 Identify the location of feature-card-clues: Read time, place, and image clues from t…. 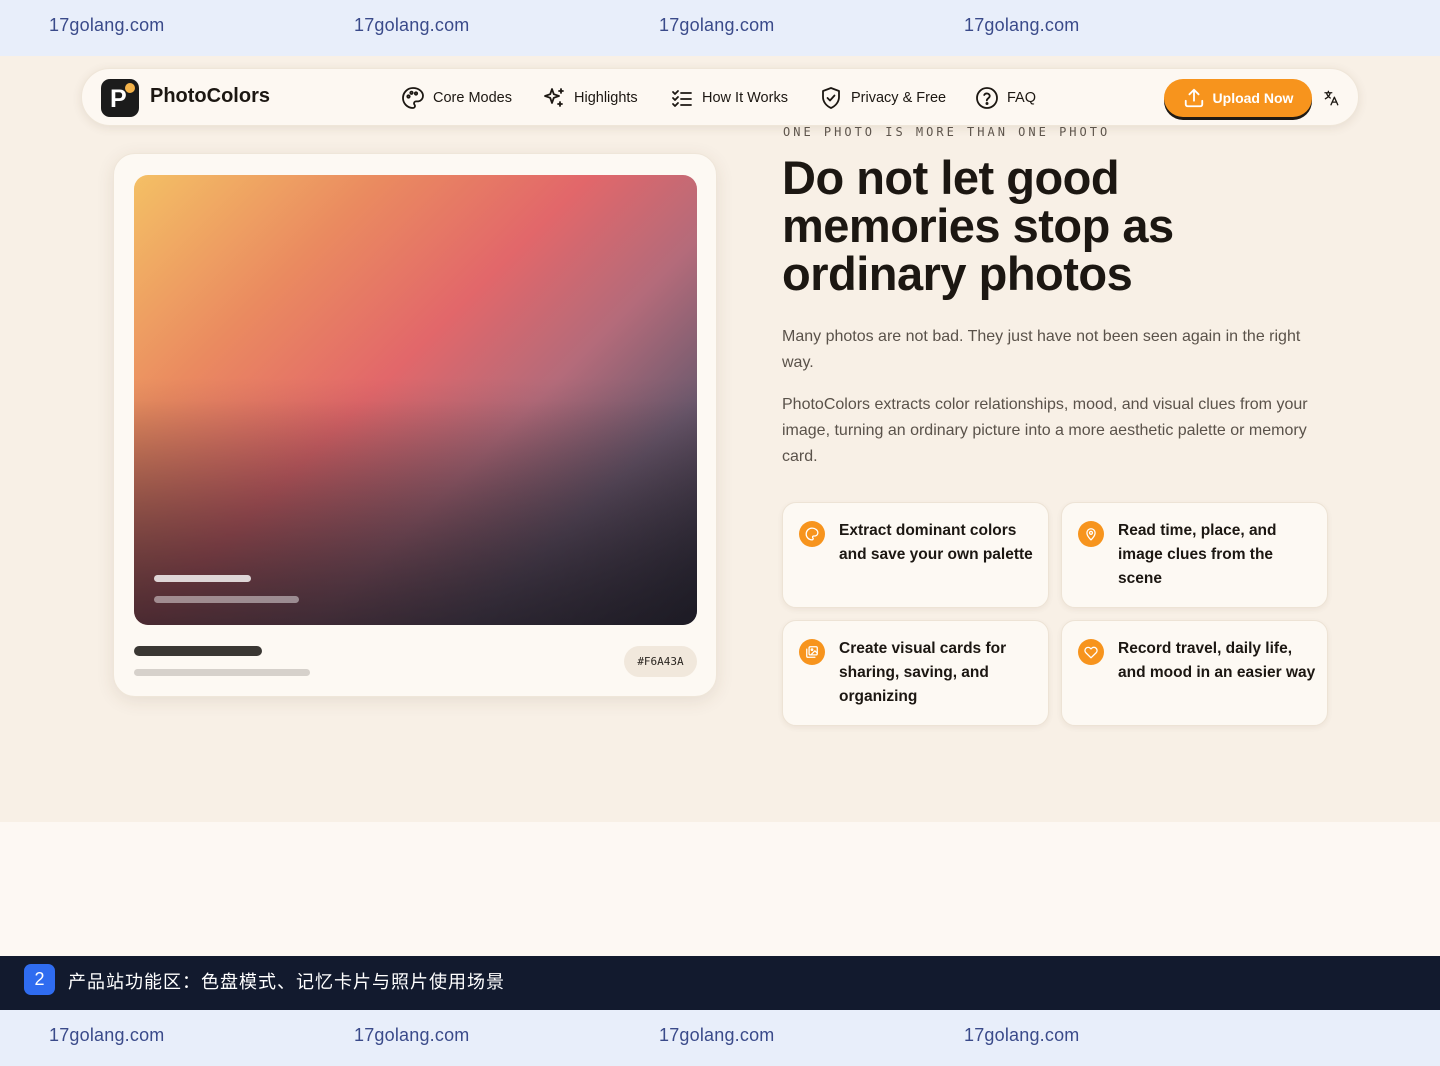
(1194, 555).